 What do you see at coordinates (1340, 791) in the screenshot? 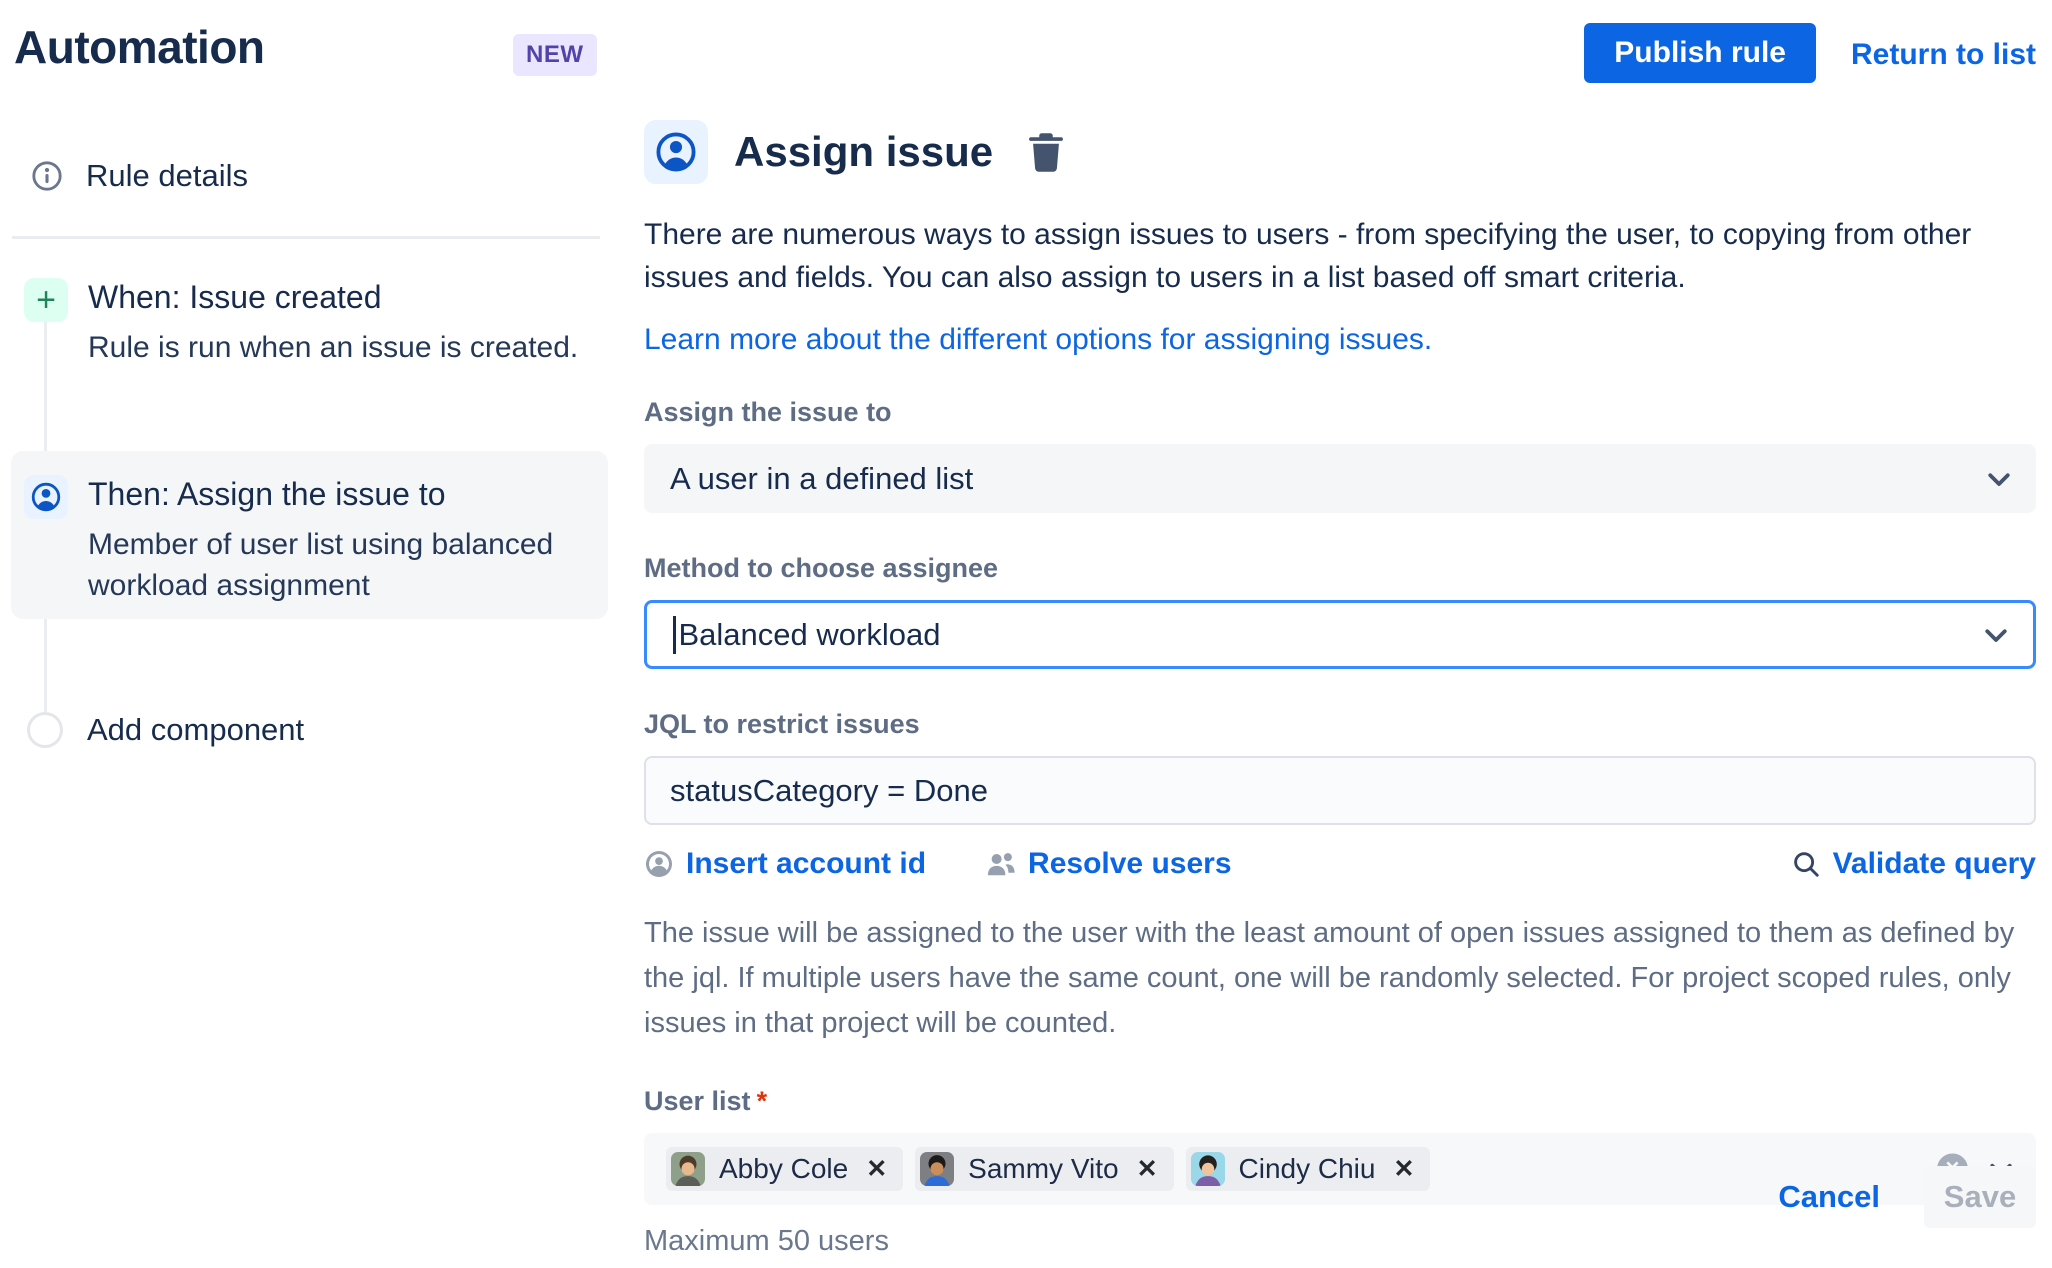
I see `jql-input` at bounding box center [1340, 791].